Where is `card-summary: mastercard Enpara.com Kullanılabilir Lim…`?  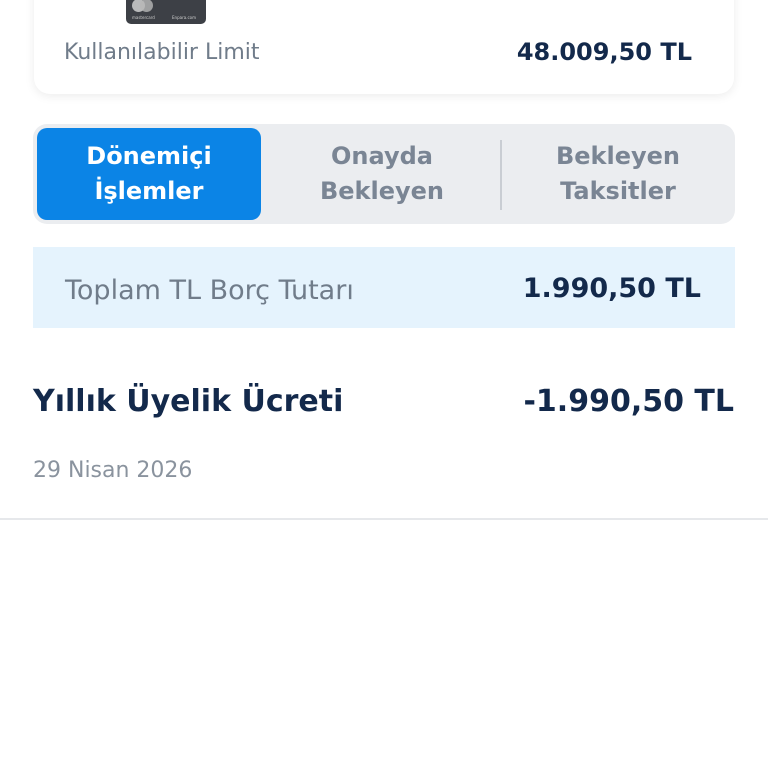
card-summary: mastercard Enpara.com Kullanılabilir Lim… is located at coordinates (384, 47).